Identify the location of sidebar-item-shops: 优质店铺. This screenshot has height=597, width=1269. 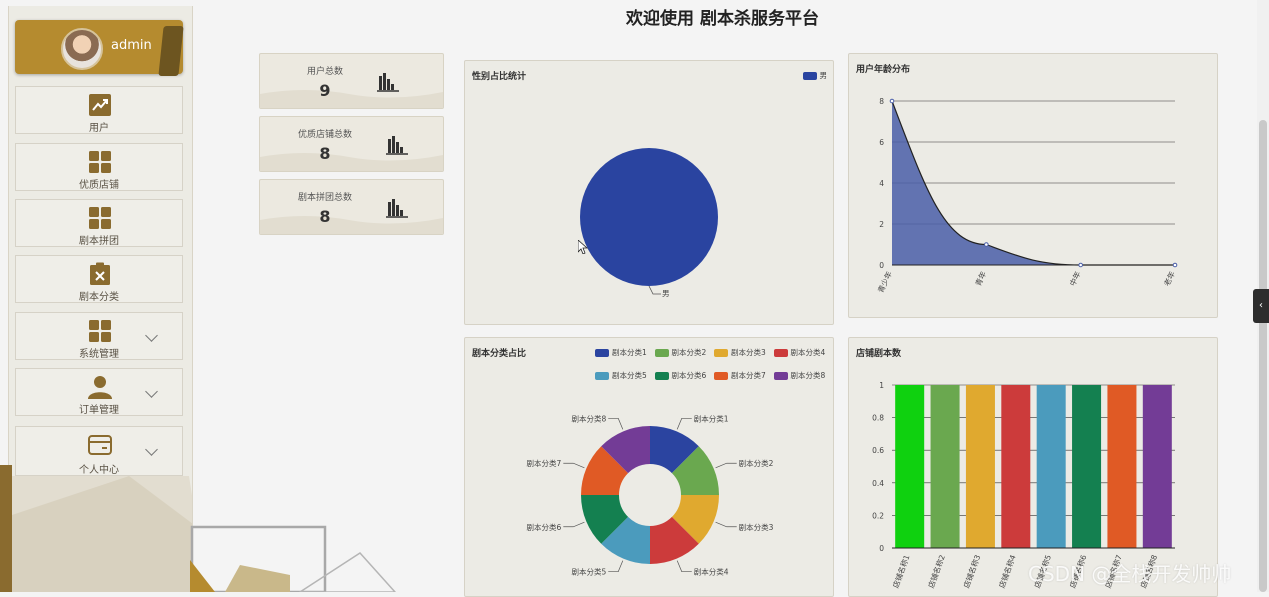
(99, 167).